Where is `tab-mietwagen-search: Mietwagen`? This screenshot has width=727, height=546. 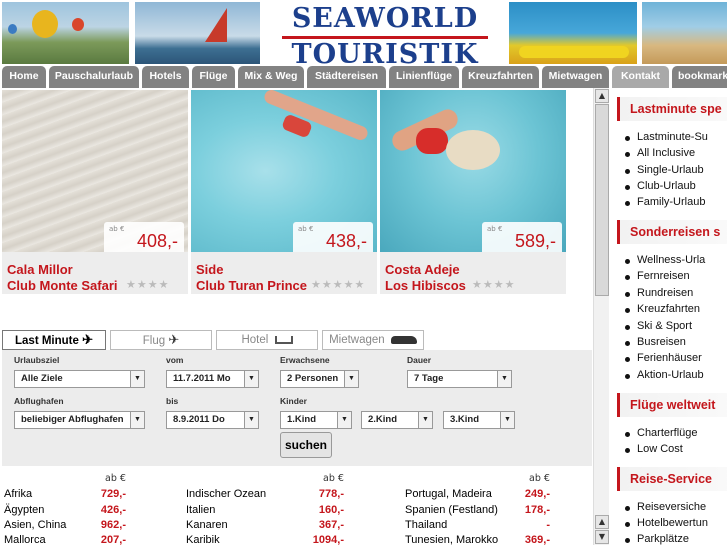 tab-mietwagen-search: Mietwagen is located at coordinates (373, 340).